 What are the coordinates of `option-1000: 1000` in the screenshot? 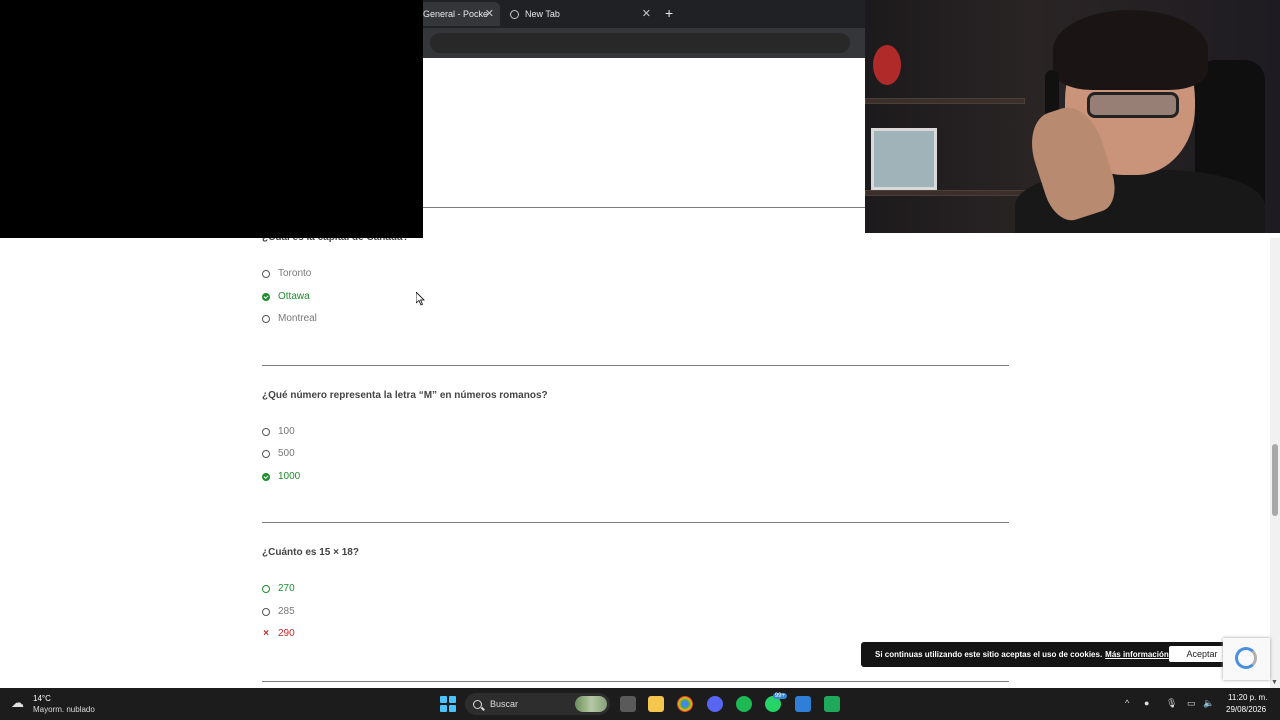 It's located at (281, 476).